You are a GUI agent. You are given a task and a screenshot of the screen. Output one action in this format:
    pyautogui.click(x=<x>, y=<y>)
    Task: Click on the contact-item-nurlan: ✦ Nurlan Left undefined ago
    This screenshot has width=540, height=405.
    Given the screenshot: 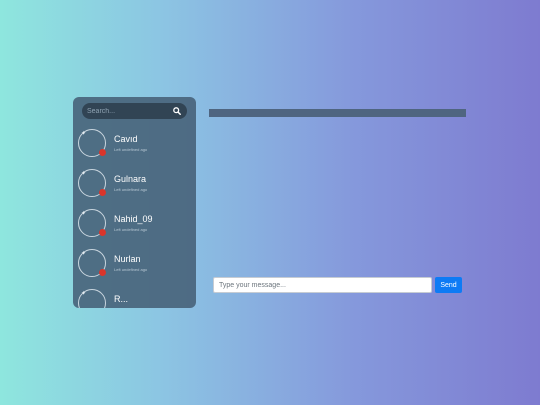 What is the action you would take?
    pyautogui.click(x=134, y=265)
    